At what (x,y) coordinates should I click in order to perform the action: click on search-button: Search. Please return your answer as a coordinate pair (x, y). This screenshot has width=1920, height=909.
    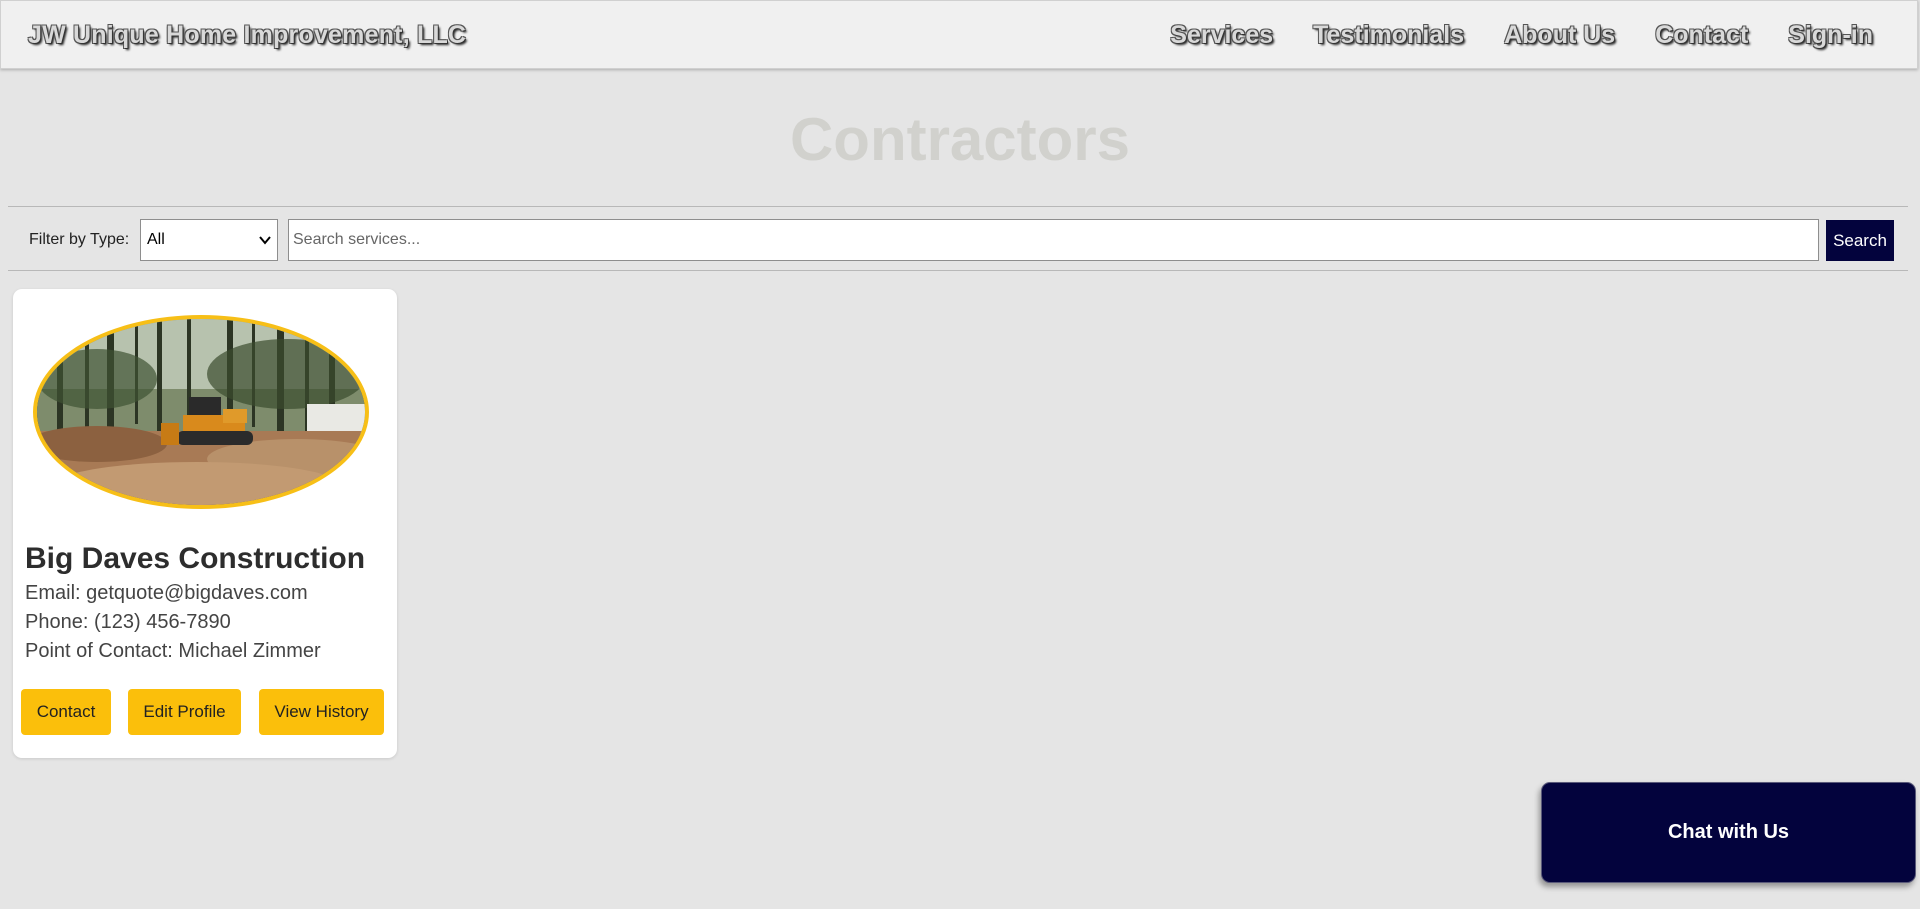
    Looking at the image, I should click on (1860, 240).